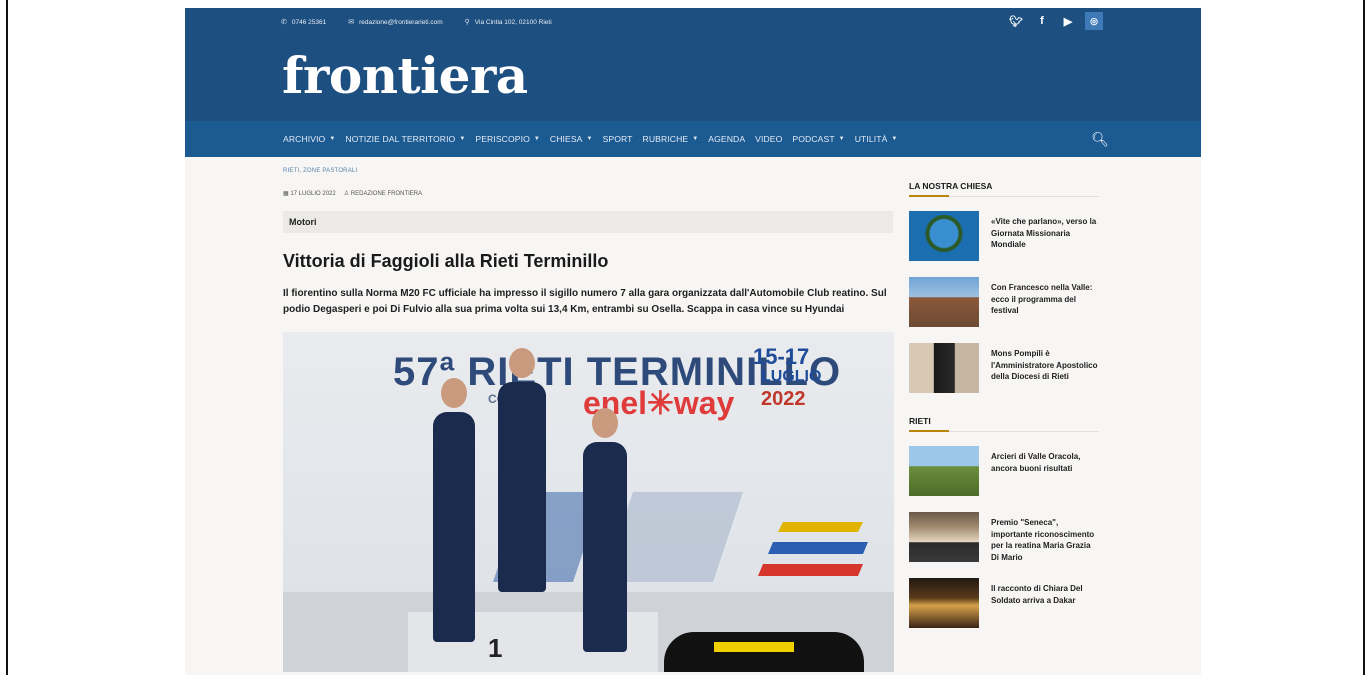 This screenshot has width=1371, height=675. Describe the element at coordinates (871, 139) in the screenshot. I see `nav-item-label: UTILITÀ` at that location.